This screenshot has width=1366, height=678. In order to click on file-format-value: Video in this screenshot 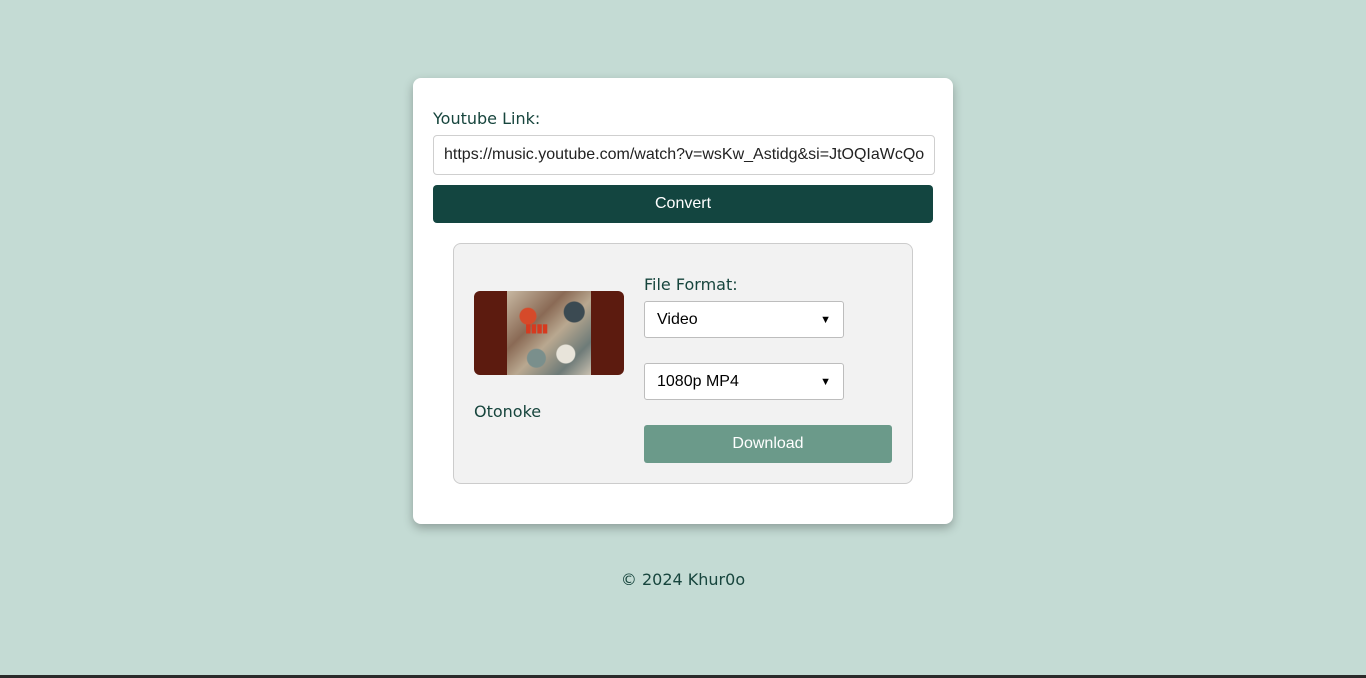, I will do `click(677, 319)`.